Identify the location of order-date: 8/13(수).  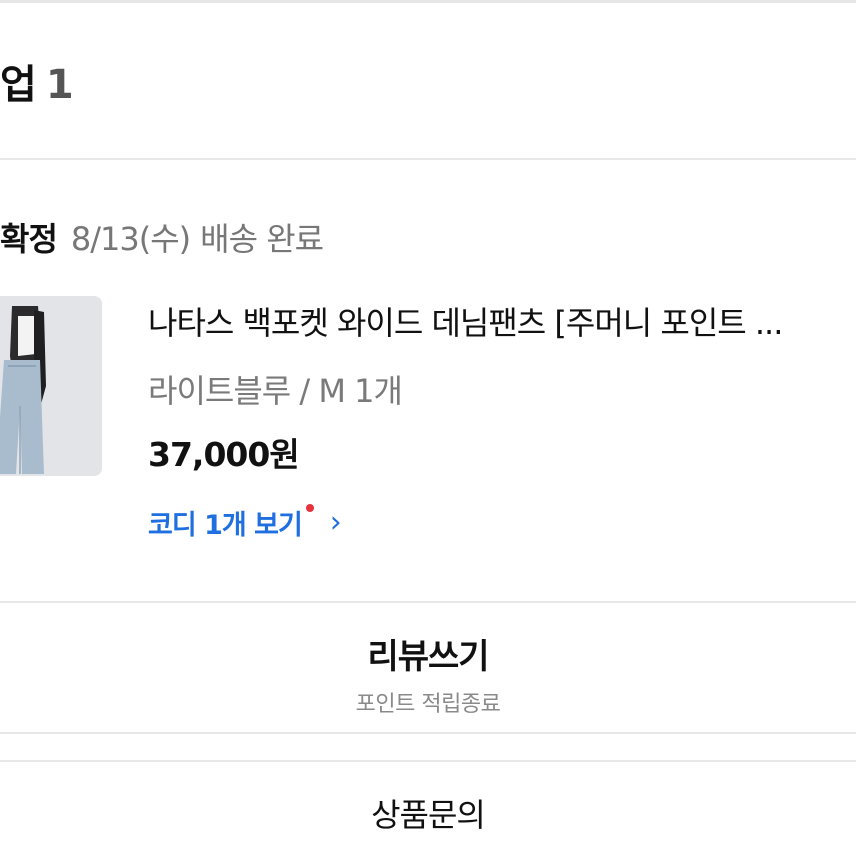
(130, 239).